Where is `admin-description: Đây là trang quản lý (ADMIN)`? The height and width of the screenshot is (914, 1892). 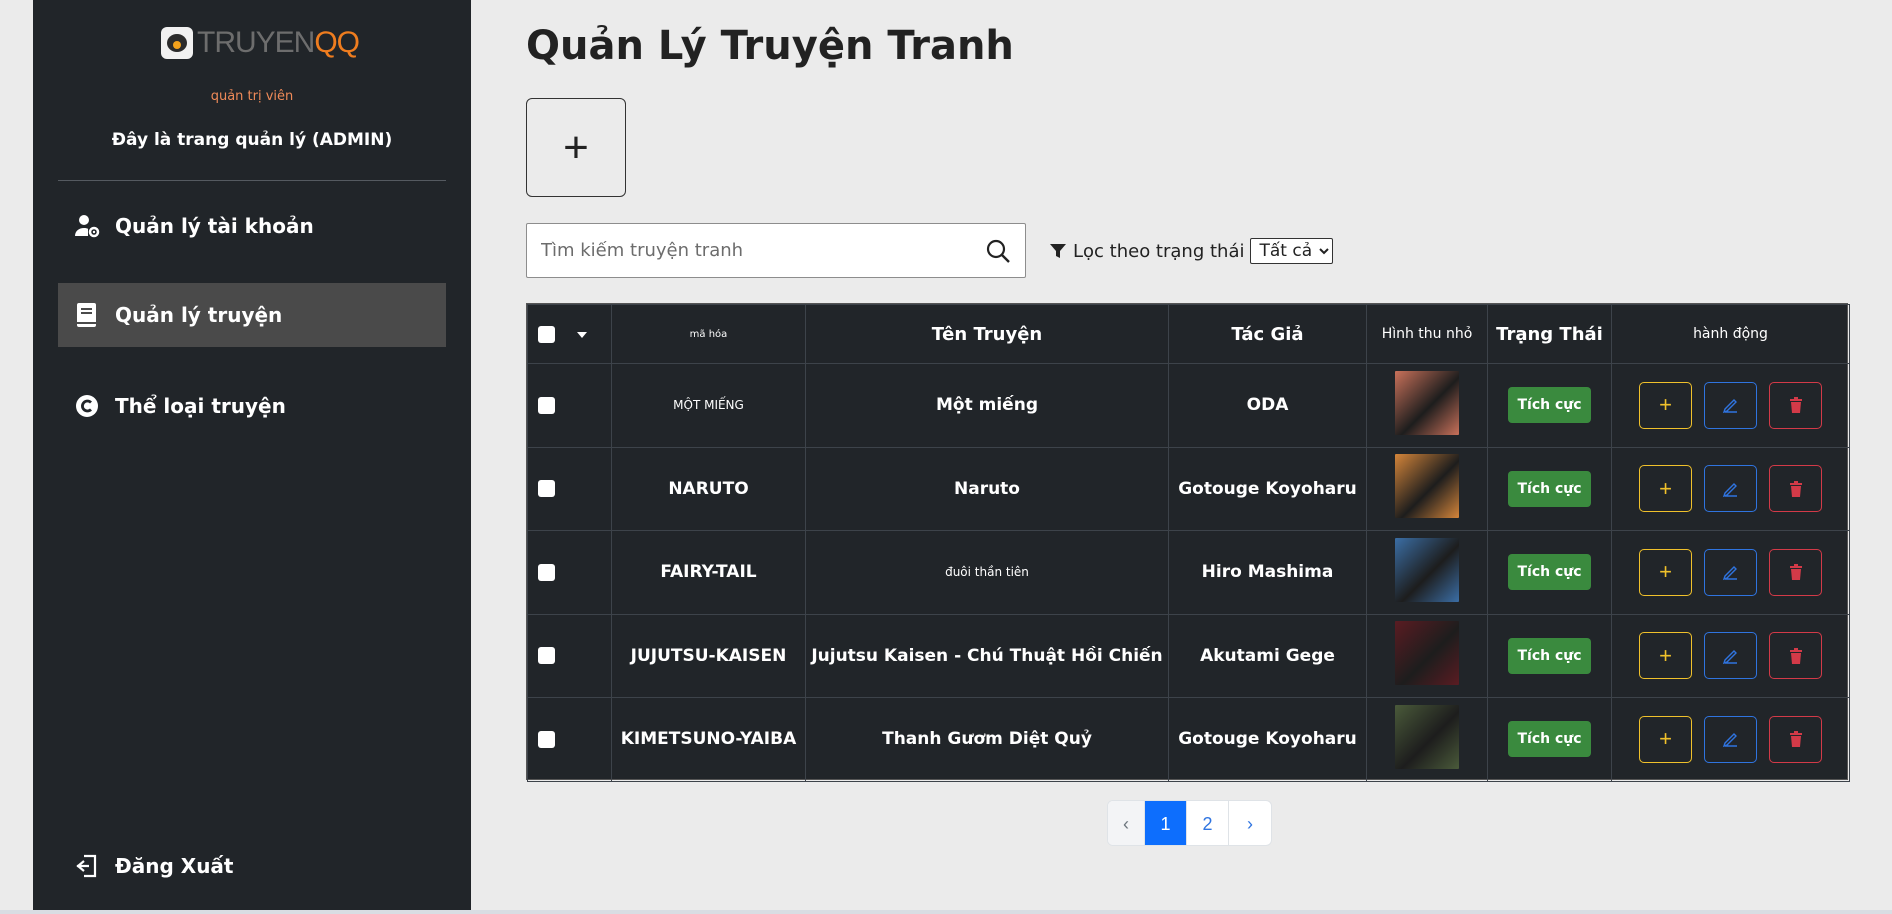 admin-description: Đây là trang quản lý (ADMIN) is located at coordinates (252, 140).